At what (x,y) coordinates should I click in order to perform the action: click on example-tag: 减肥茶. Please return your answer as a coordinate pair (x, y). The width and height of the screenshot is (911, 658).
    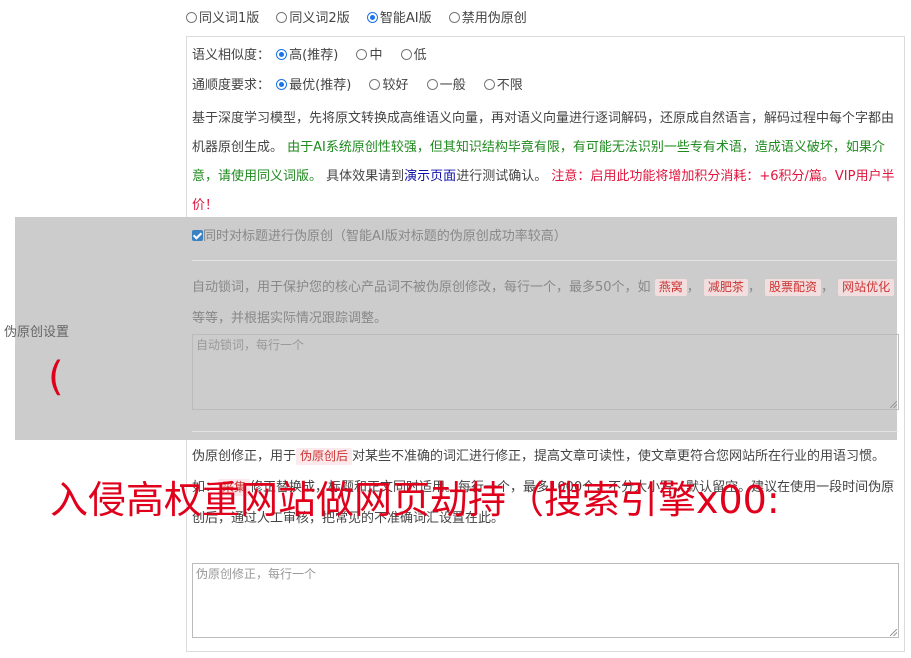
    Looking at the image, I should click on (725, 287).